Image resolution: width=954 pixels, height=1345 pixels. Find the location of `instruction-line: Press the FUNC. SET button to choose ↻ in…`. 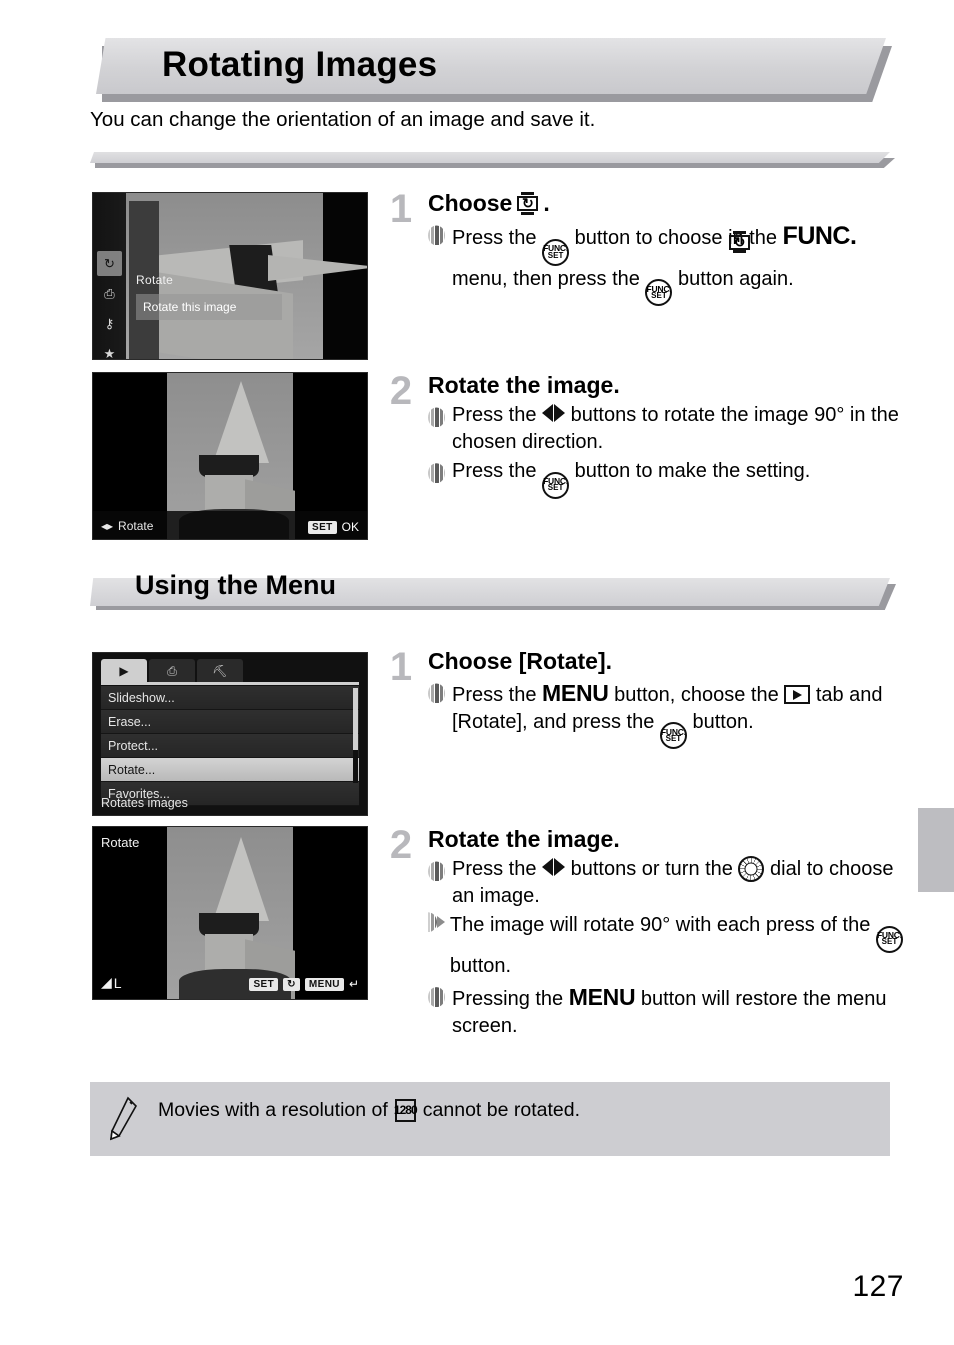

instruction-line: Press the FUNC. SET button to choose ↻ in… is located at coordinates (667, 263).